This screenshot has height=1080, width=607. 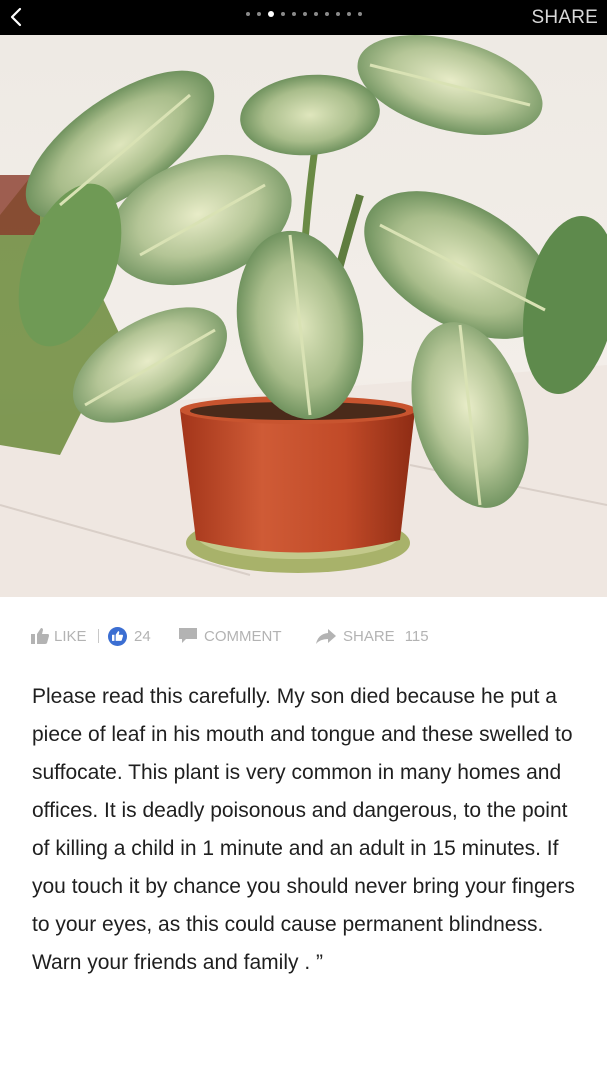 I want to click on comment-icon, so click(x=188, y=635).